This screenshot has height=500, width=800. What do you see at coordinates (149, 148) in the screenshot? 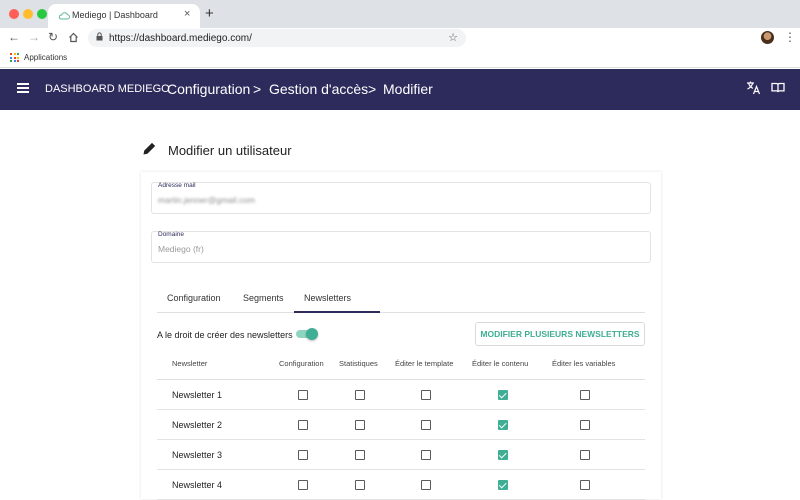
I see `pencil-icon` at bounding box center [149, 148].